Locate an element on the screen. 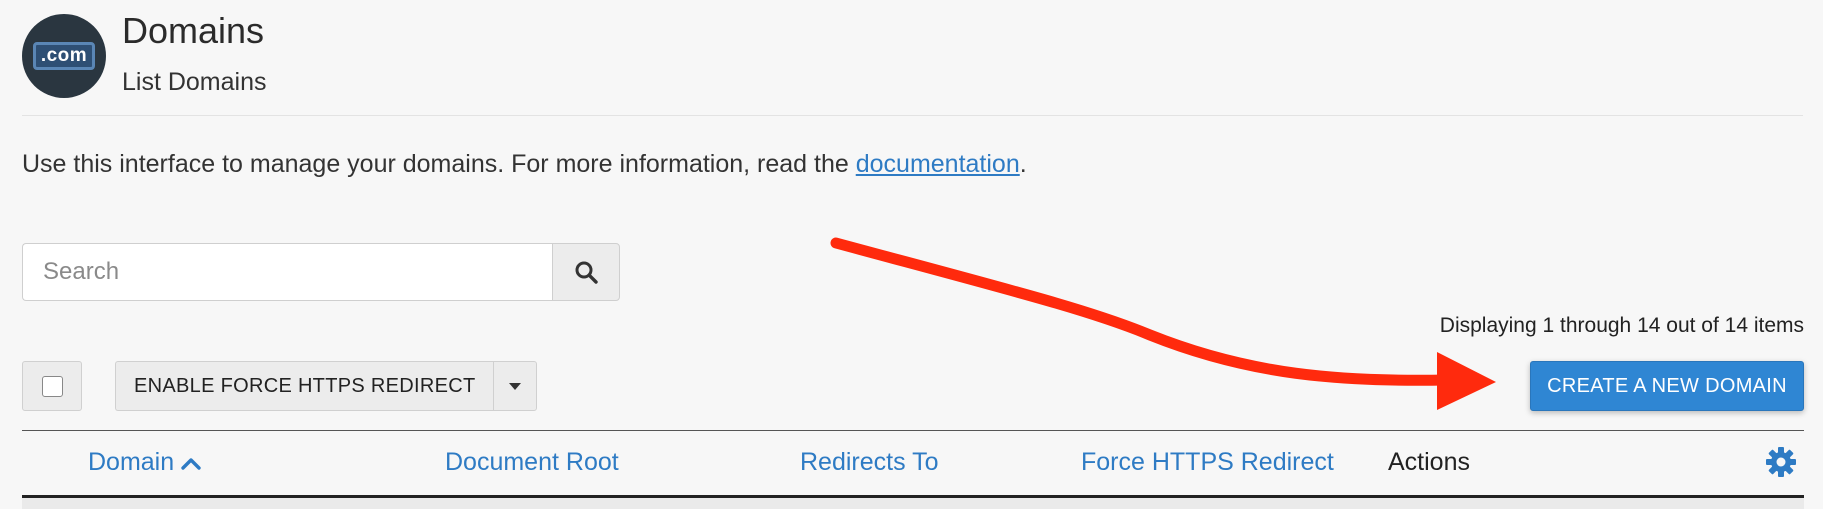 This screenshot has width=1823, height=509. create-domain-button: CREATE A NEW DOMAIN is located at coordinates (1667, 386).